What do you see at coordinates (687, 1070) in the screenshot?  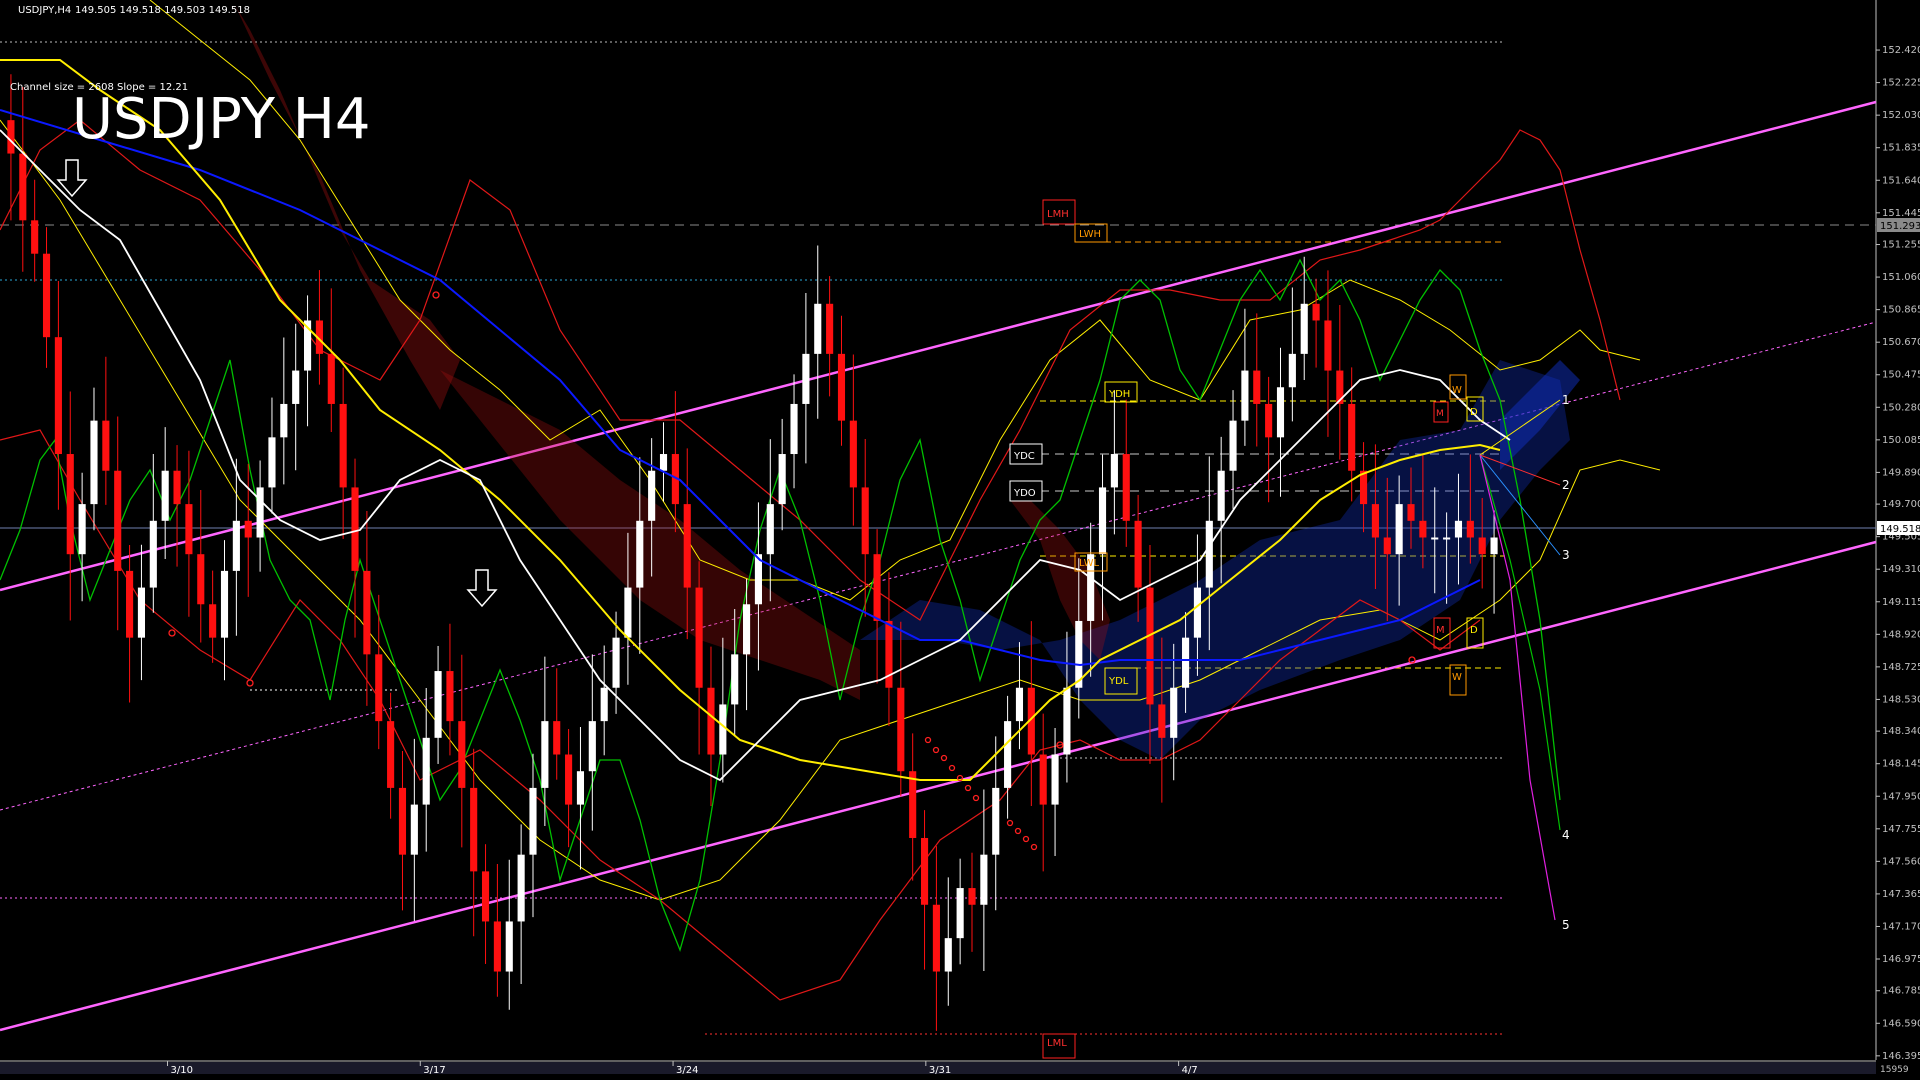 I see `date-tick-label: 3/24` at bounding box center [687, 1070].